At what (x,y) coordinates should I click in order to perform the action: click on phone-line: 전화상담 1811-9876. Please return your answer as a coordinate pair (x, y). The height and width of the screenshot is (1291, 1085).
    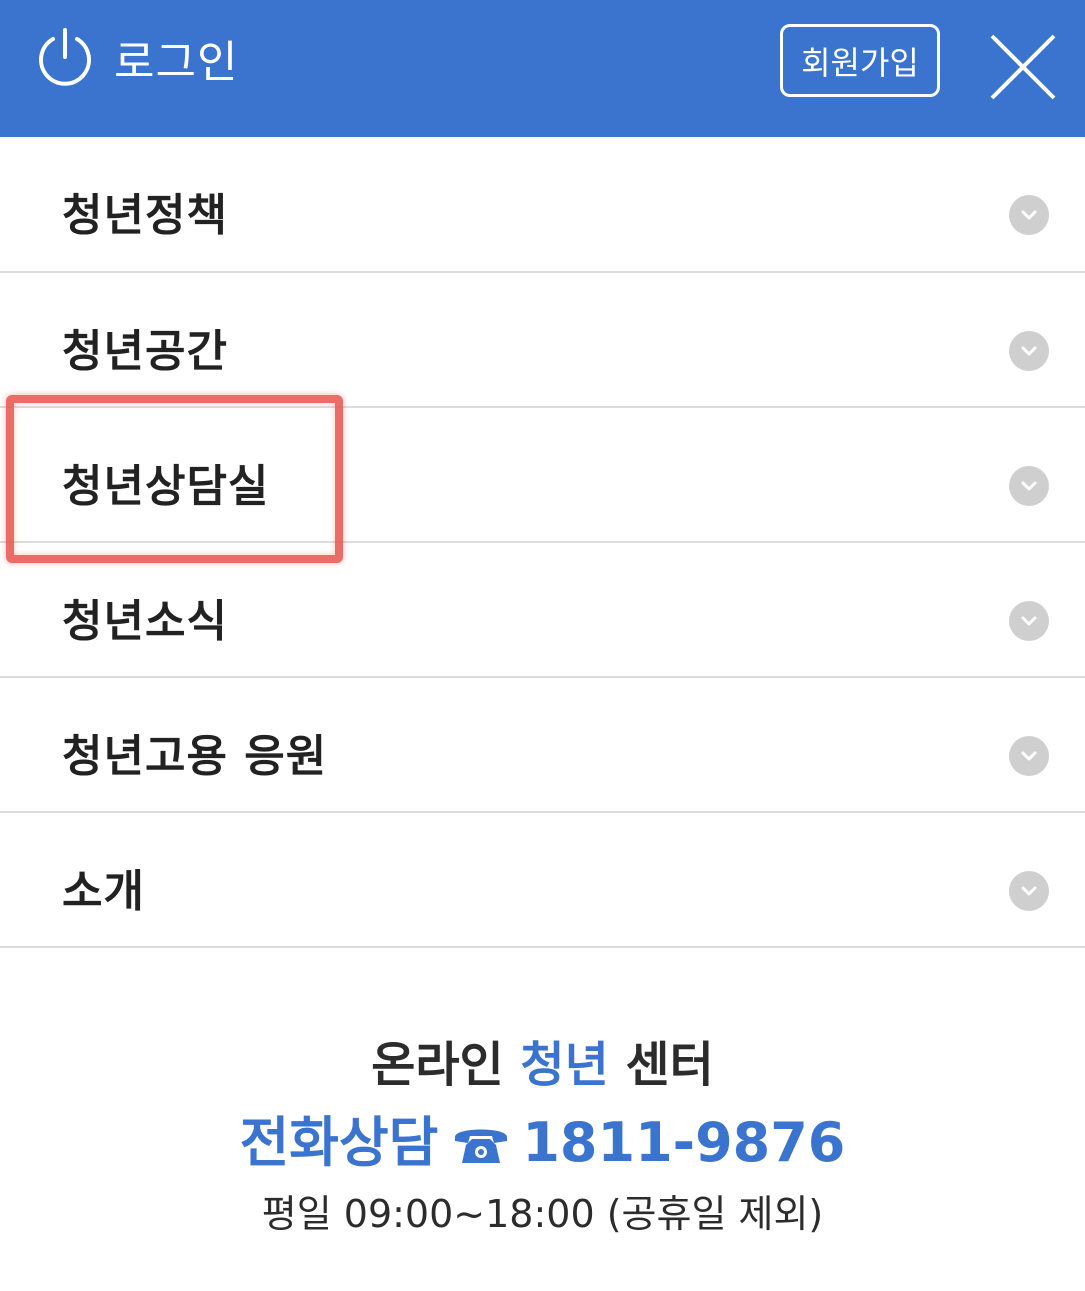
    Looking at the image, I should click on (542, 1143).